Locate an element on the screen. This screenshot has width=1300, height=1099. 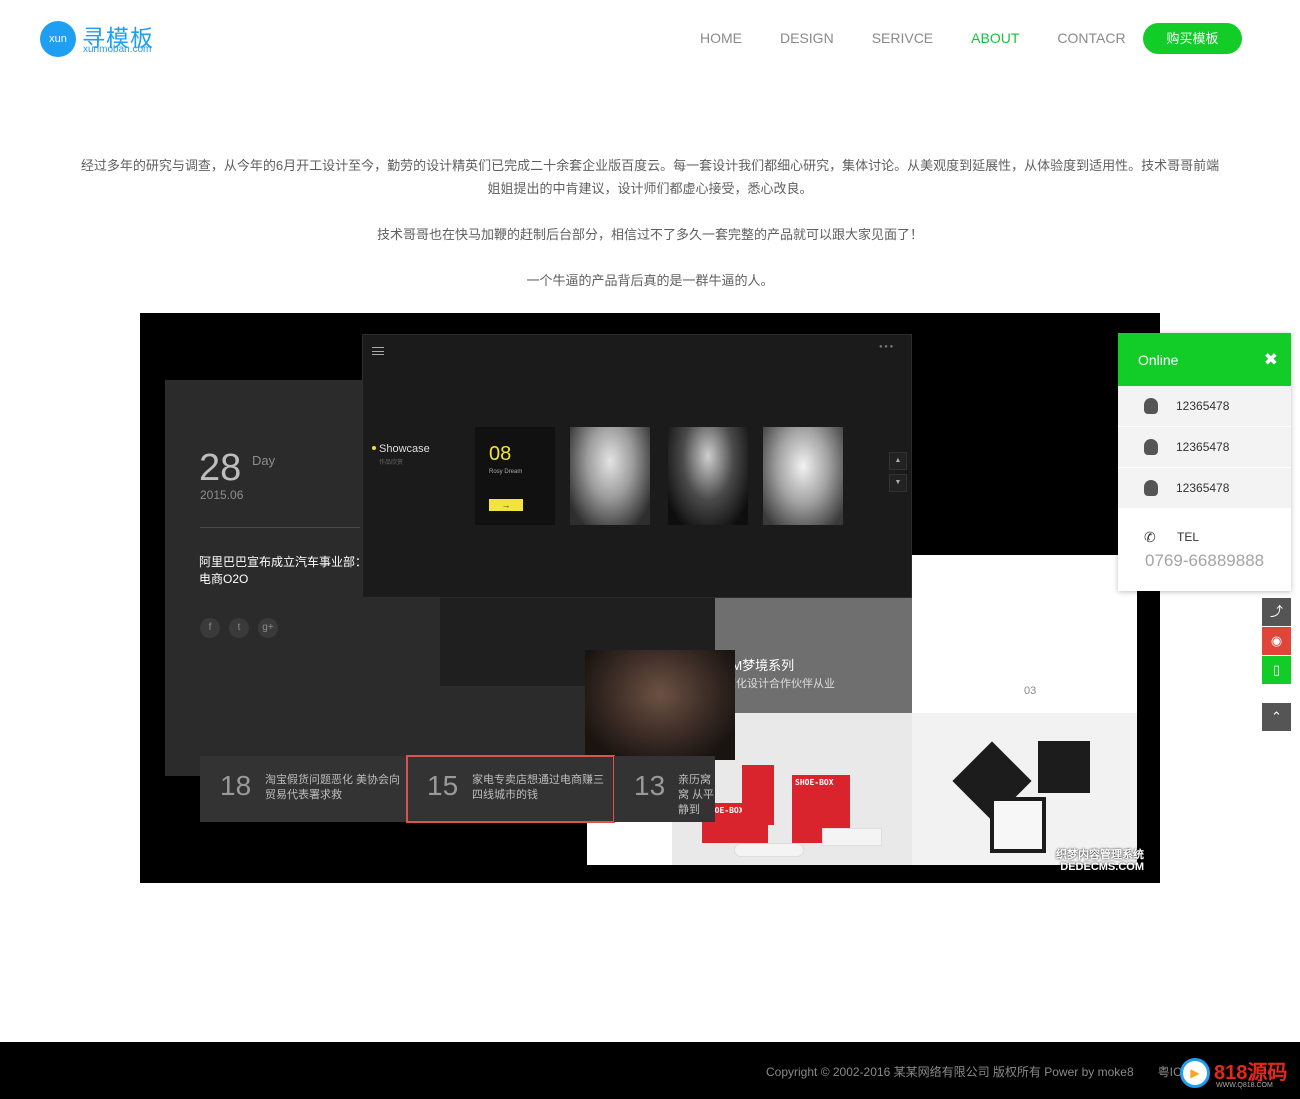
slider-label: Showcase is located at coordinates (404, 449).